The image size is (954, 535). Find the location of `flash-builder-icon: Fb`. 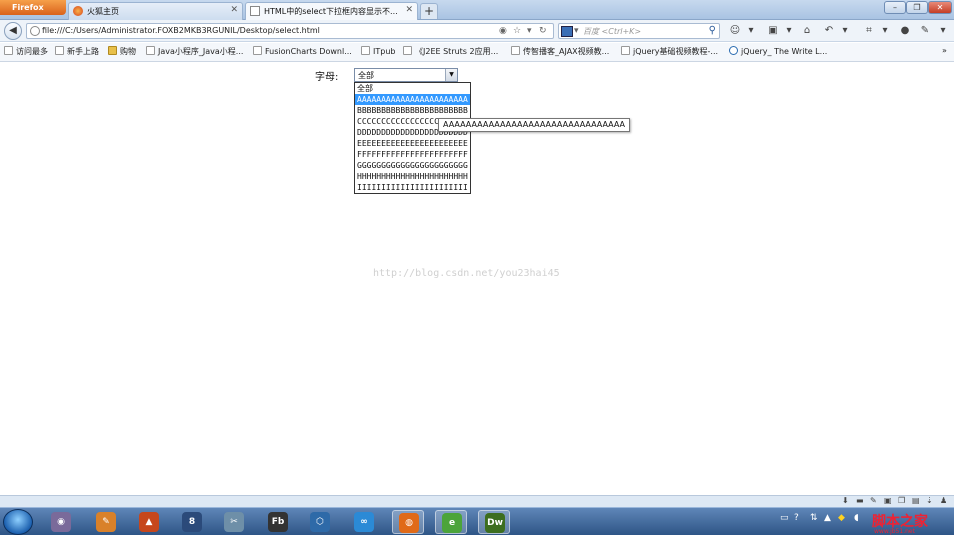

flash-builder-icon: Fb is located at coordinates (278, 522).